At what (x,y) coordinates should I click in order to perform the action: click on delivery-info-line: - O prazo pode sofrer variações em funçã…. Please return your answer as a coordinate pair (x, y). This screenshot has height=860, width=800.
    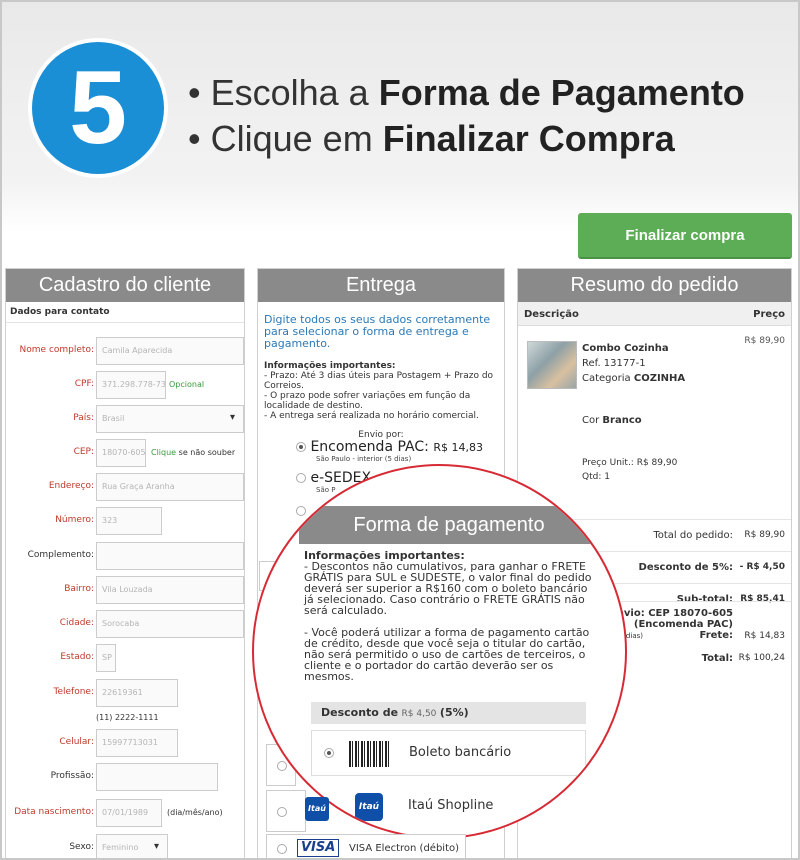
    Looking at the image, I should click on (367, 401).